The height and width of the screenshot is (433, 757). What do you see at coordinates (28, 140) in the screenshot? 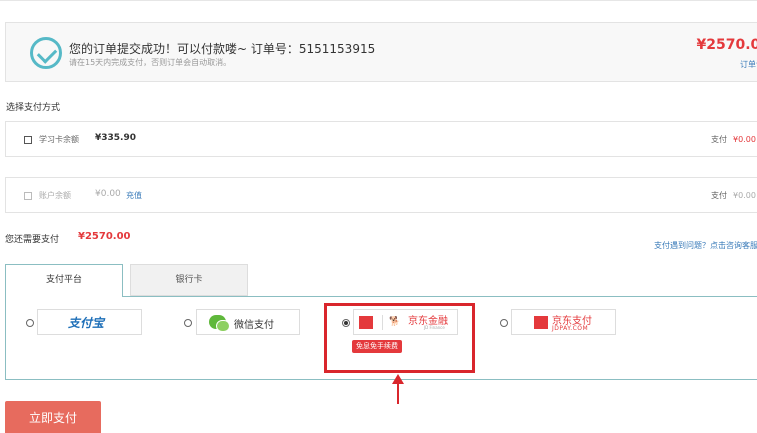
I see `study-card-checkbox` at bounding box center [28, 140].